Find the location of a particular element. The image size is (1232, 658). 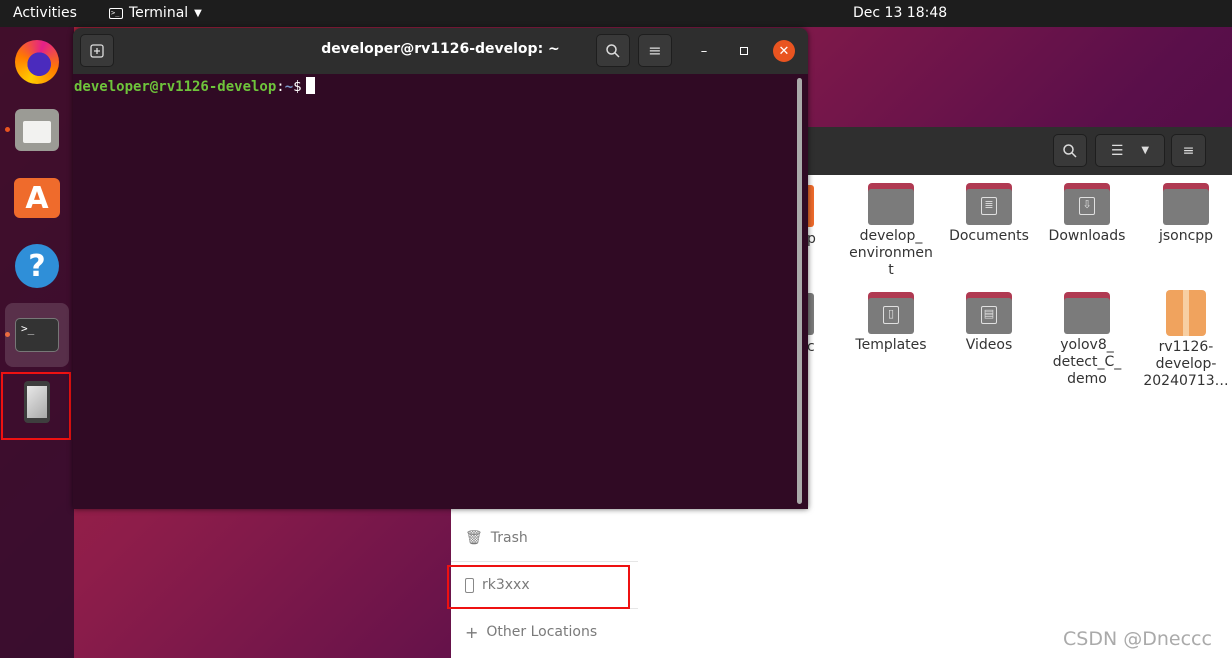

folder-label: yolov8_ detect_C_ demo is located at coordinates (1087, 362).